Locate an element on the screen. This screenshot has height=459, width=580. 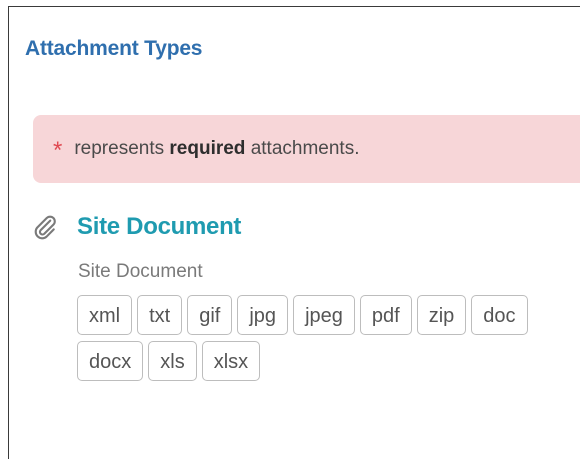
required-asterisk: * is located at coordinates (58, 150).